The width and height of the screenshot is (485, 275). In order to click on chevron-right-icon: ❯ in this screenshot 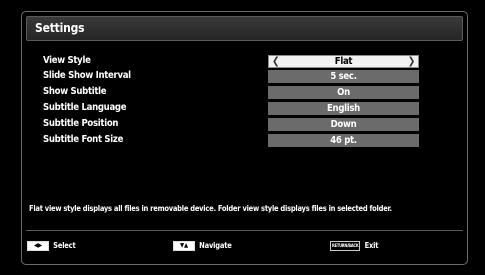, I will do `click(412, 61)`.